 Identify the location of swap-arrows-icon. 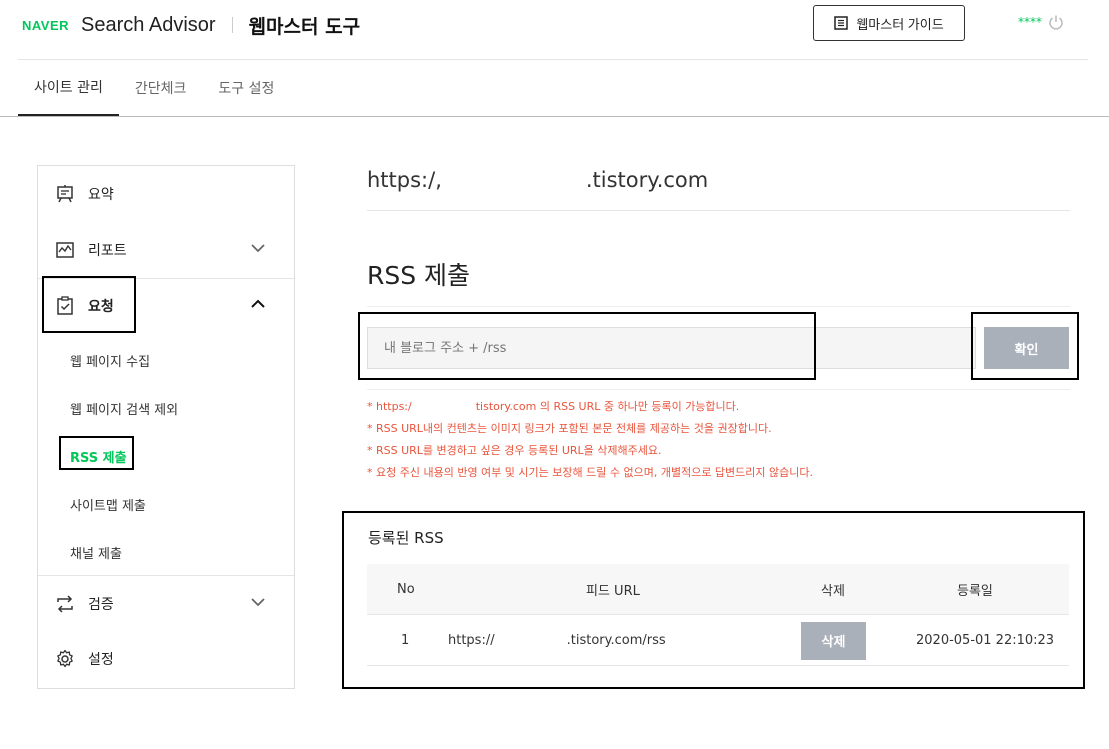
(65, 604).